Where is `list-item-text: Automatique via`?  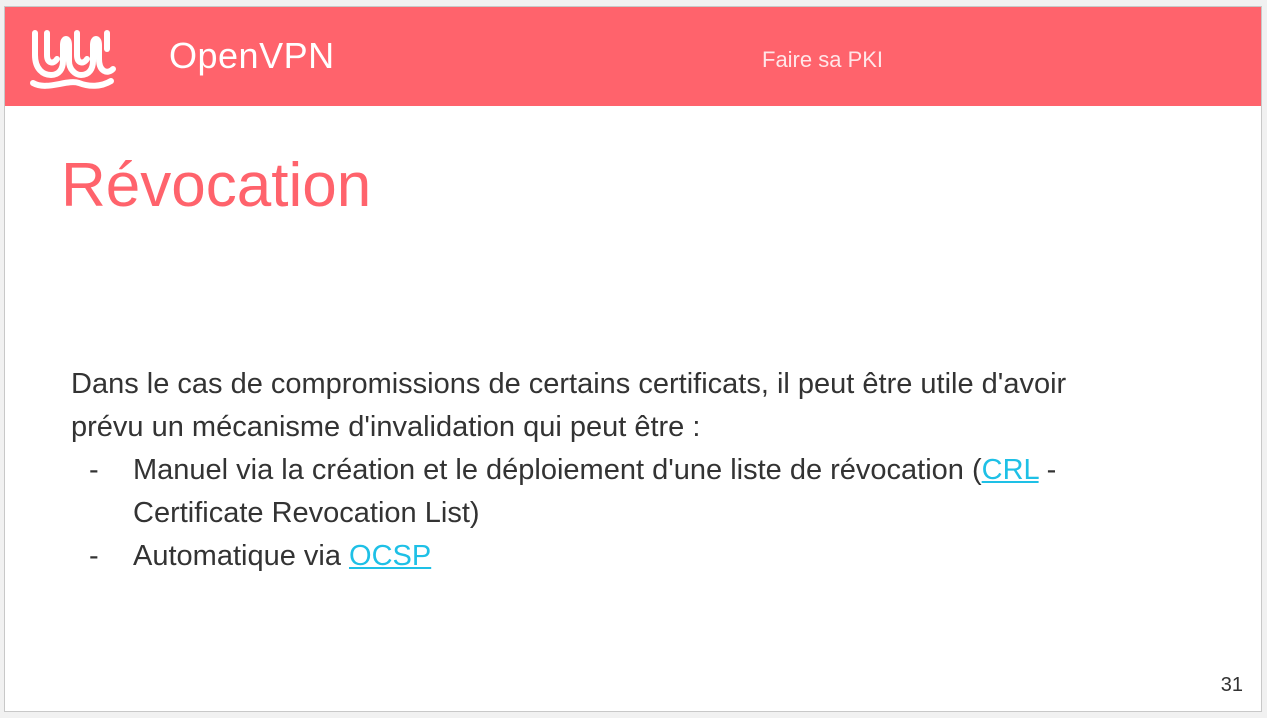
list-item-text: Automatique via is located at coordinates (241, 556).